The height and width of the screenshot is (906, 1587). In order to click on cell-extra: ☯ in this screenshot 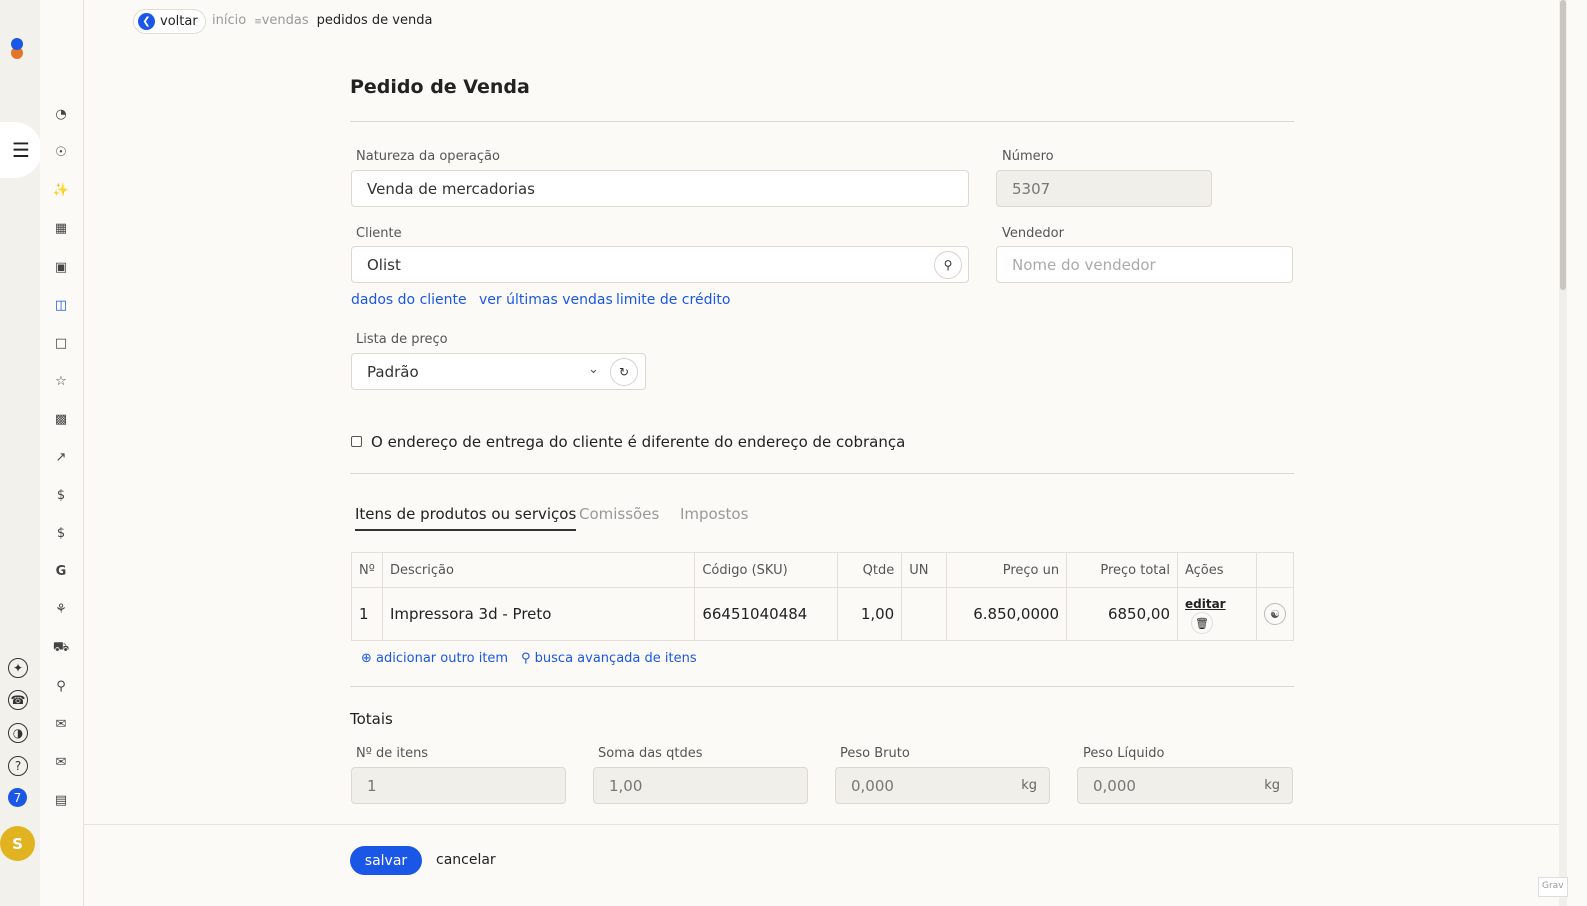, I will do `click(1275, 614)`.